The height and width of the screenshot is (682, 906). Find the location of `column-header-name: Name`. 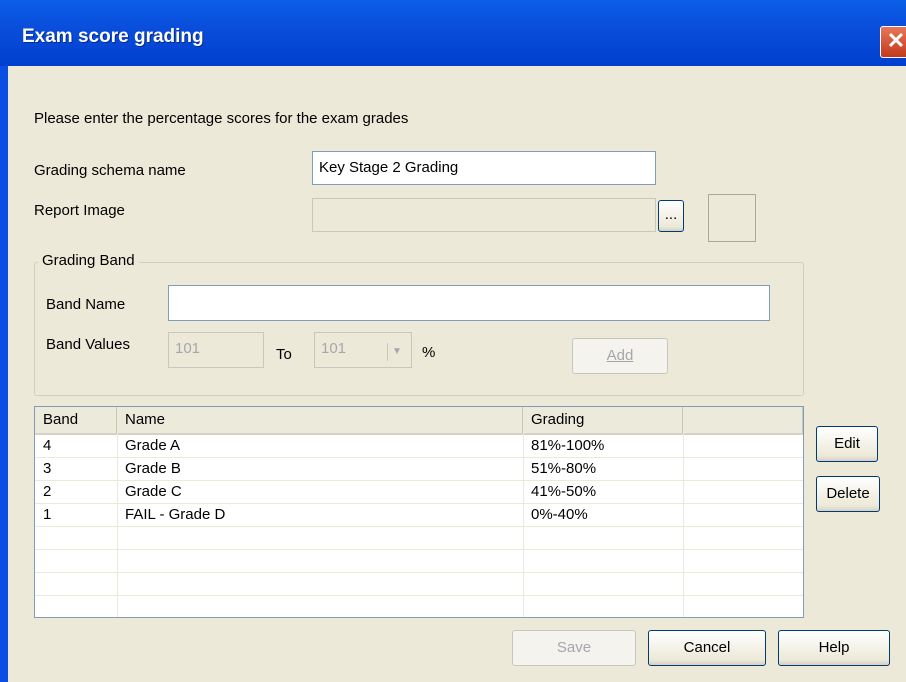

column-header-name: Name is located at coordinates (320, 420).